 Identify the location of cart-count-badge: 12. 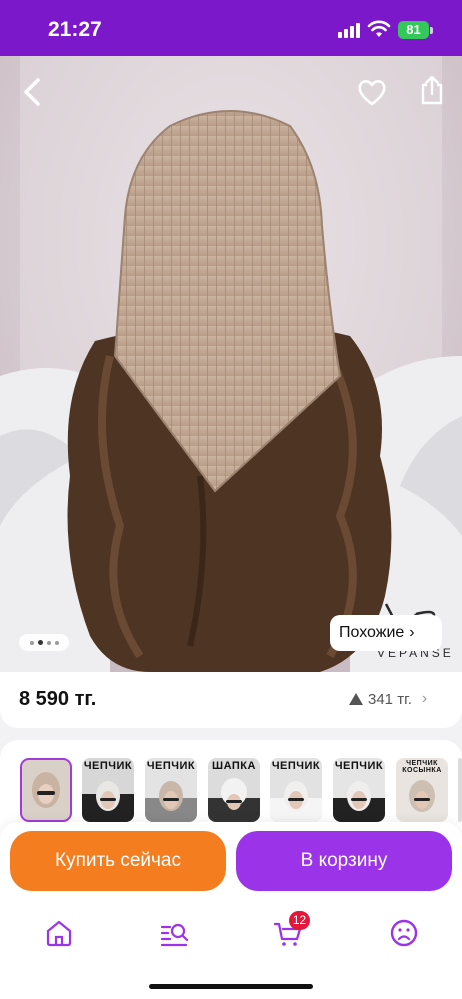
(299, 920).